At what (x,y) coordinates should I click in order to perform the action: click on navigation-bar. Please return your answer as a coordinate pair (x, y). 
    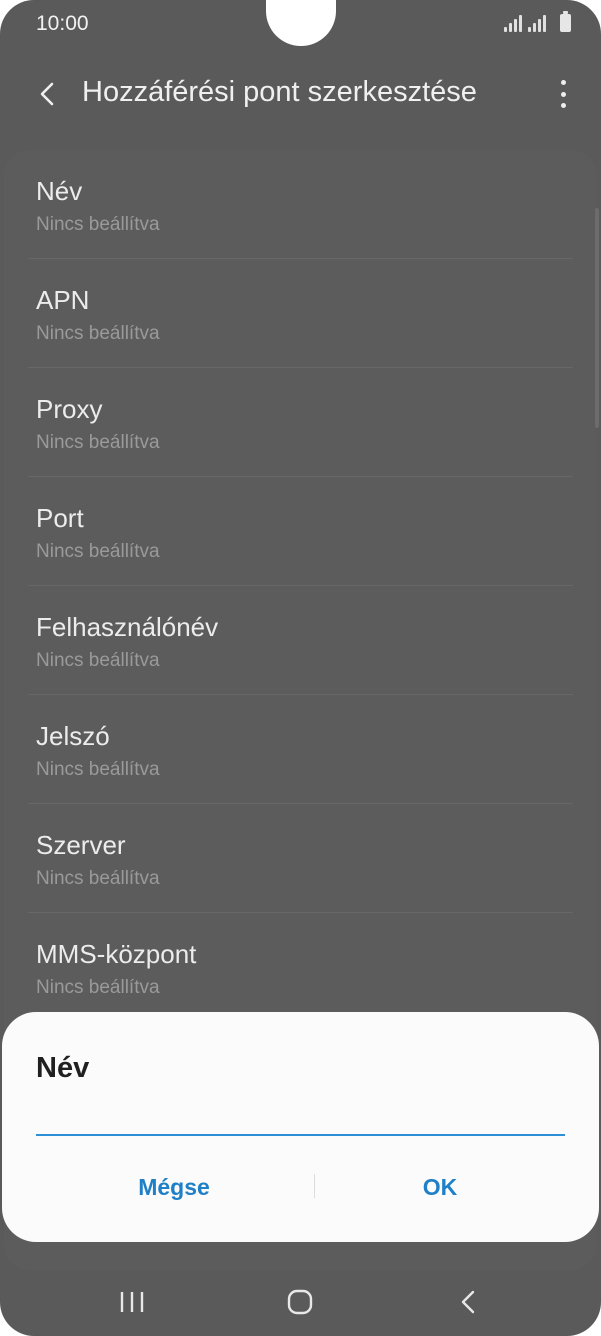
    Looking at the image, I should click on (300, 1299).